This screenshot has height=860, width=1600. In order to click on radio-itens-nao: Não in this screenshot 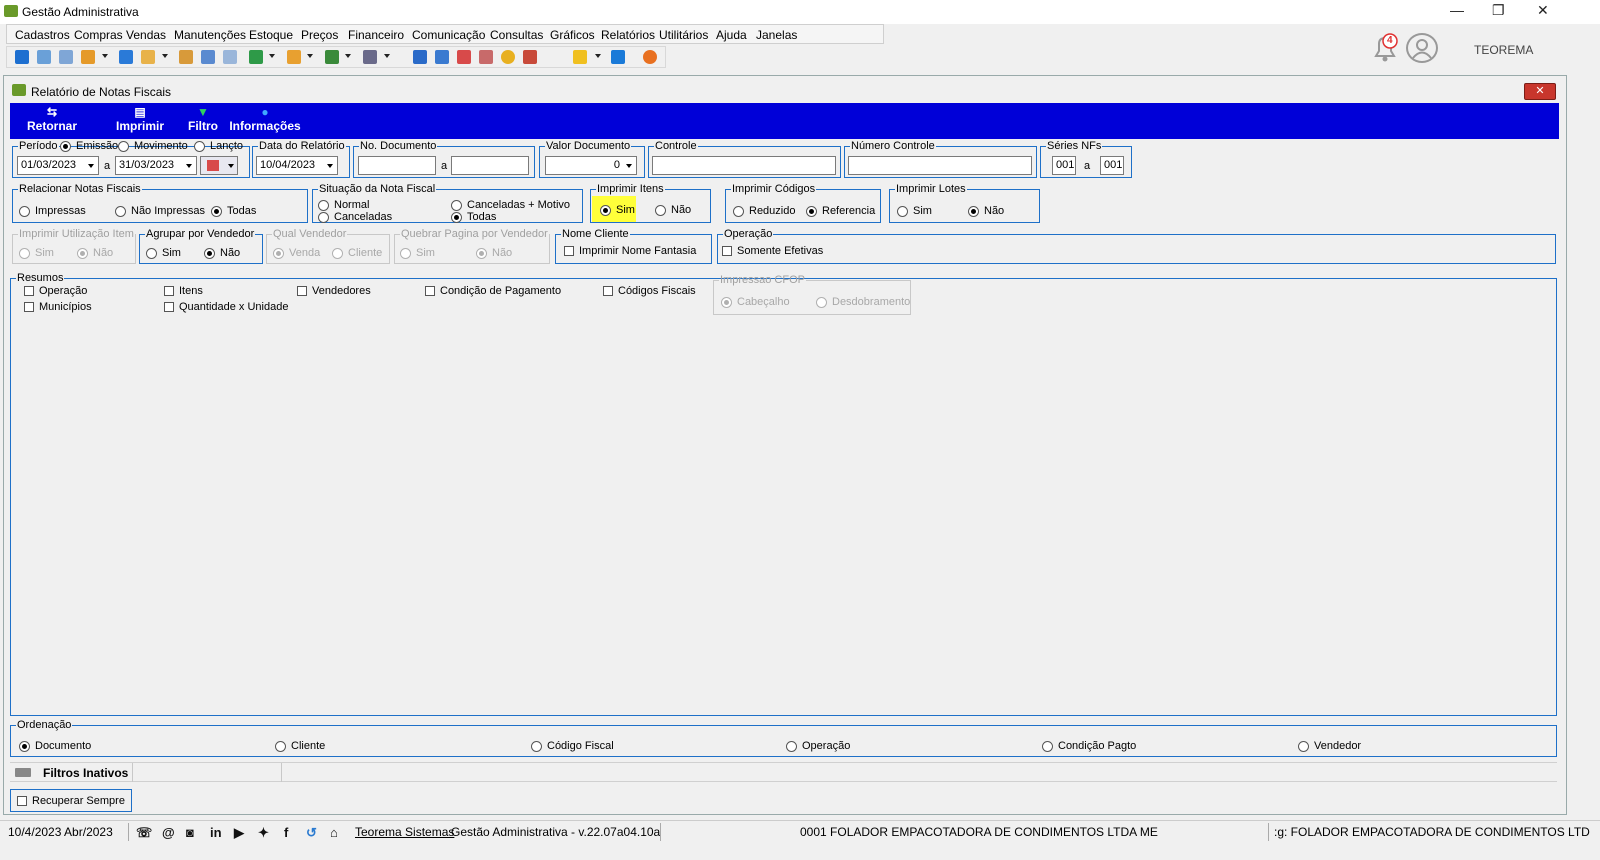, I will do `click(673, 210)`.